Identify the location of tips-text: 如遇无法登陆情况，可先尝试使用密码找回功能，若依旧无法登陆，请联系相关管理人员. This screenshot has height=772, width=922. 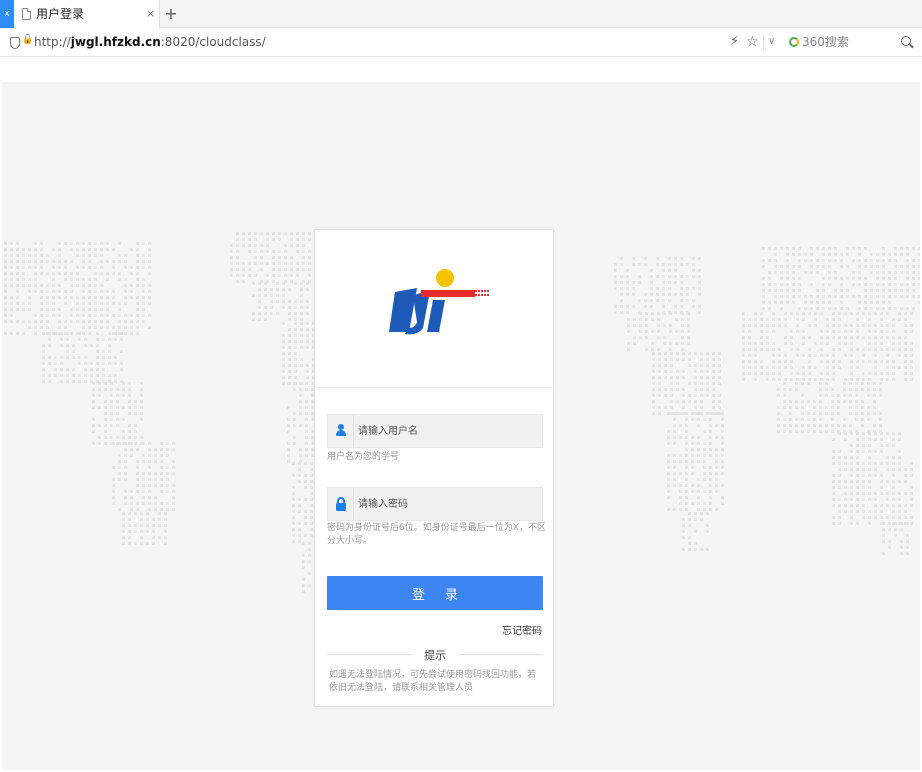
(433, 681).